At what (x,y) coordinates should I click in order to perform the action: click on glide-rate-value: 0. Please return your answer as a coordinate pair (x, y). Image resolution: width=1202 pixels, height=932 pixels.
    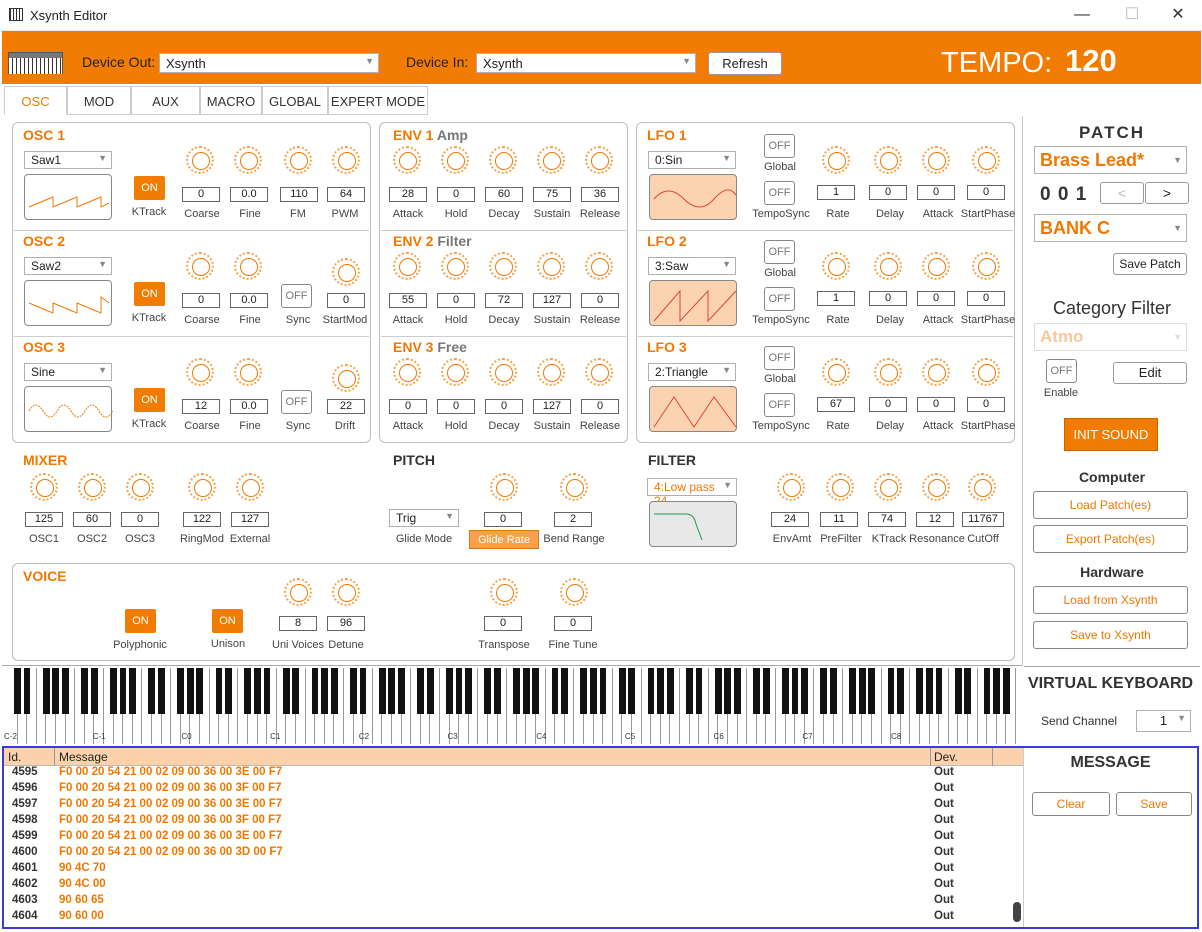
    Looking at the image, I should click on (503, 519).